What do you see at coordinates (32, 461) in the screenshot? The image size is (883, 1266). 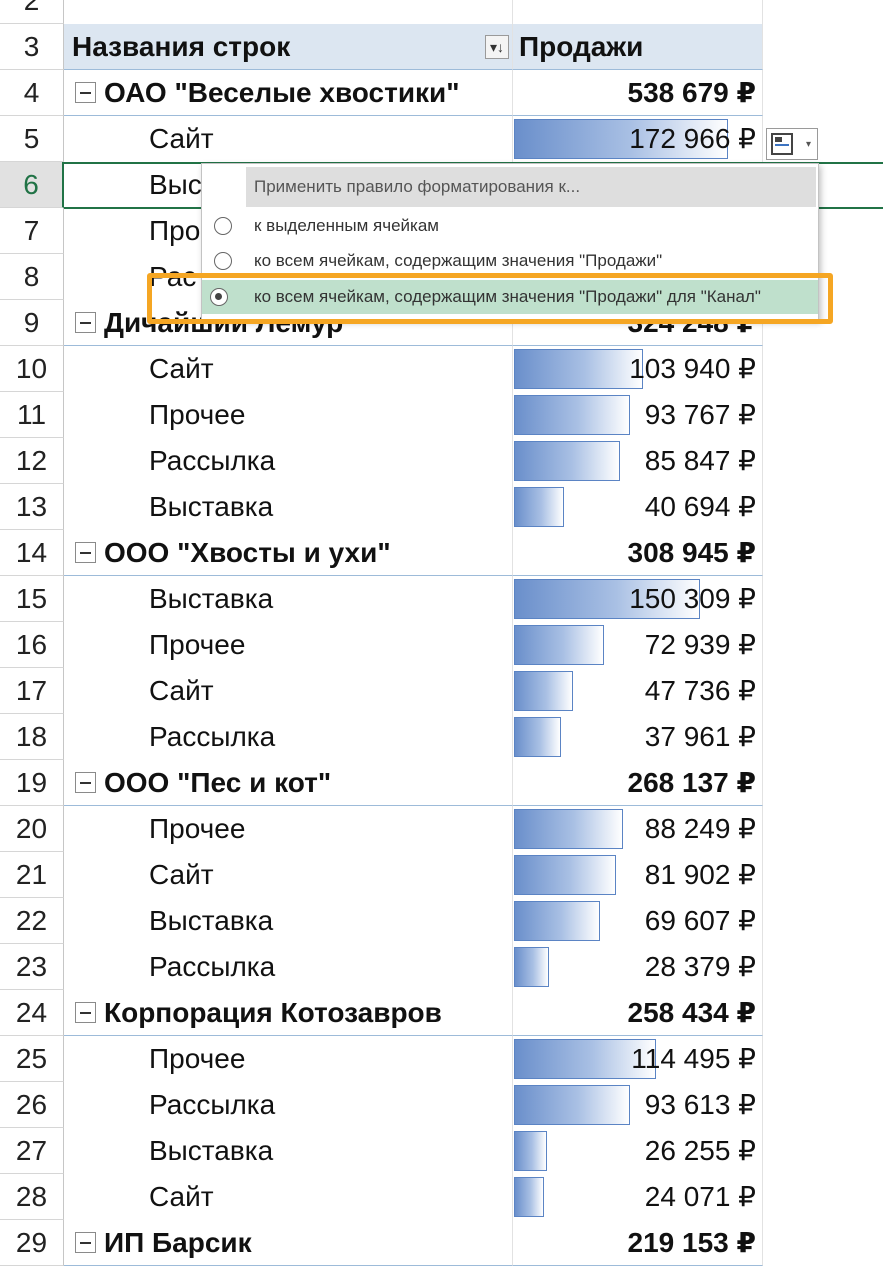 I see `row-number: 12` at bounding box center [32, 461].